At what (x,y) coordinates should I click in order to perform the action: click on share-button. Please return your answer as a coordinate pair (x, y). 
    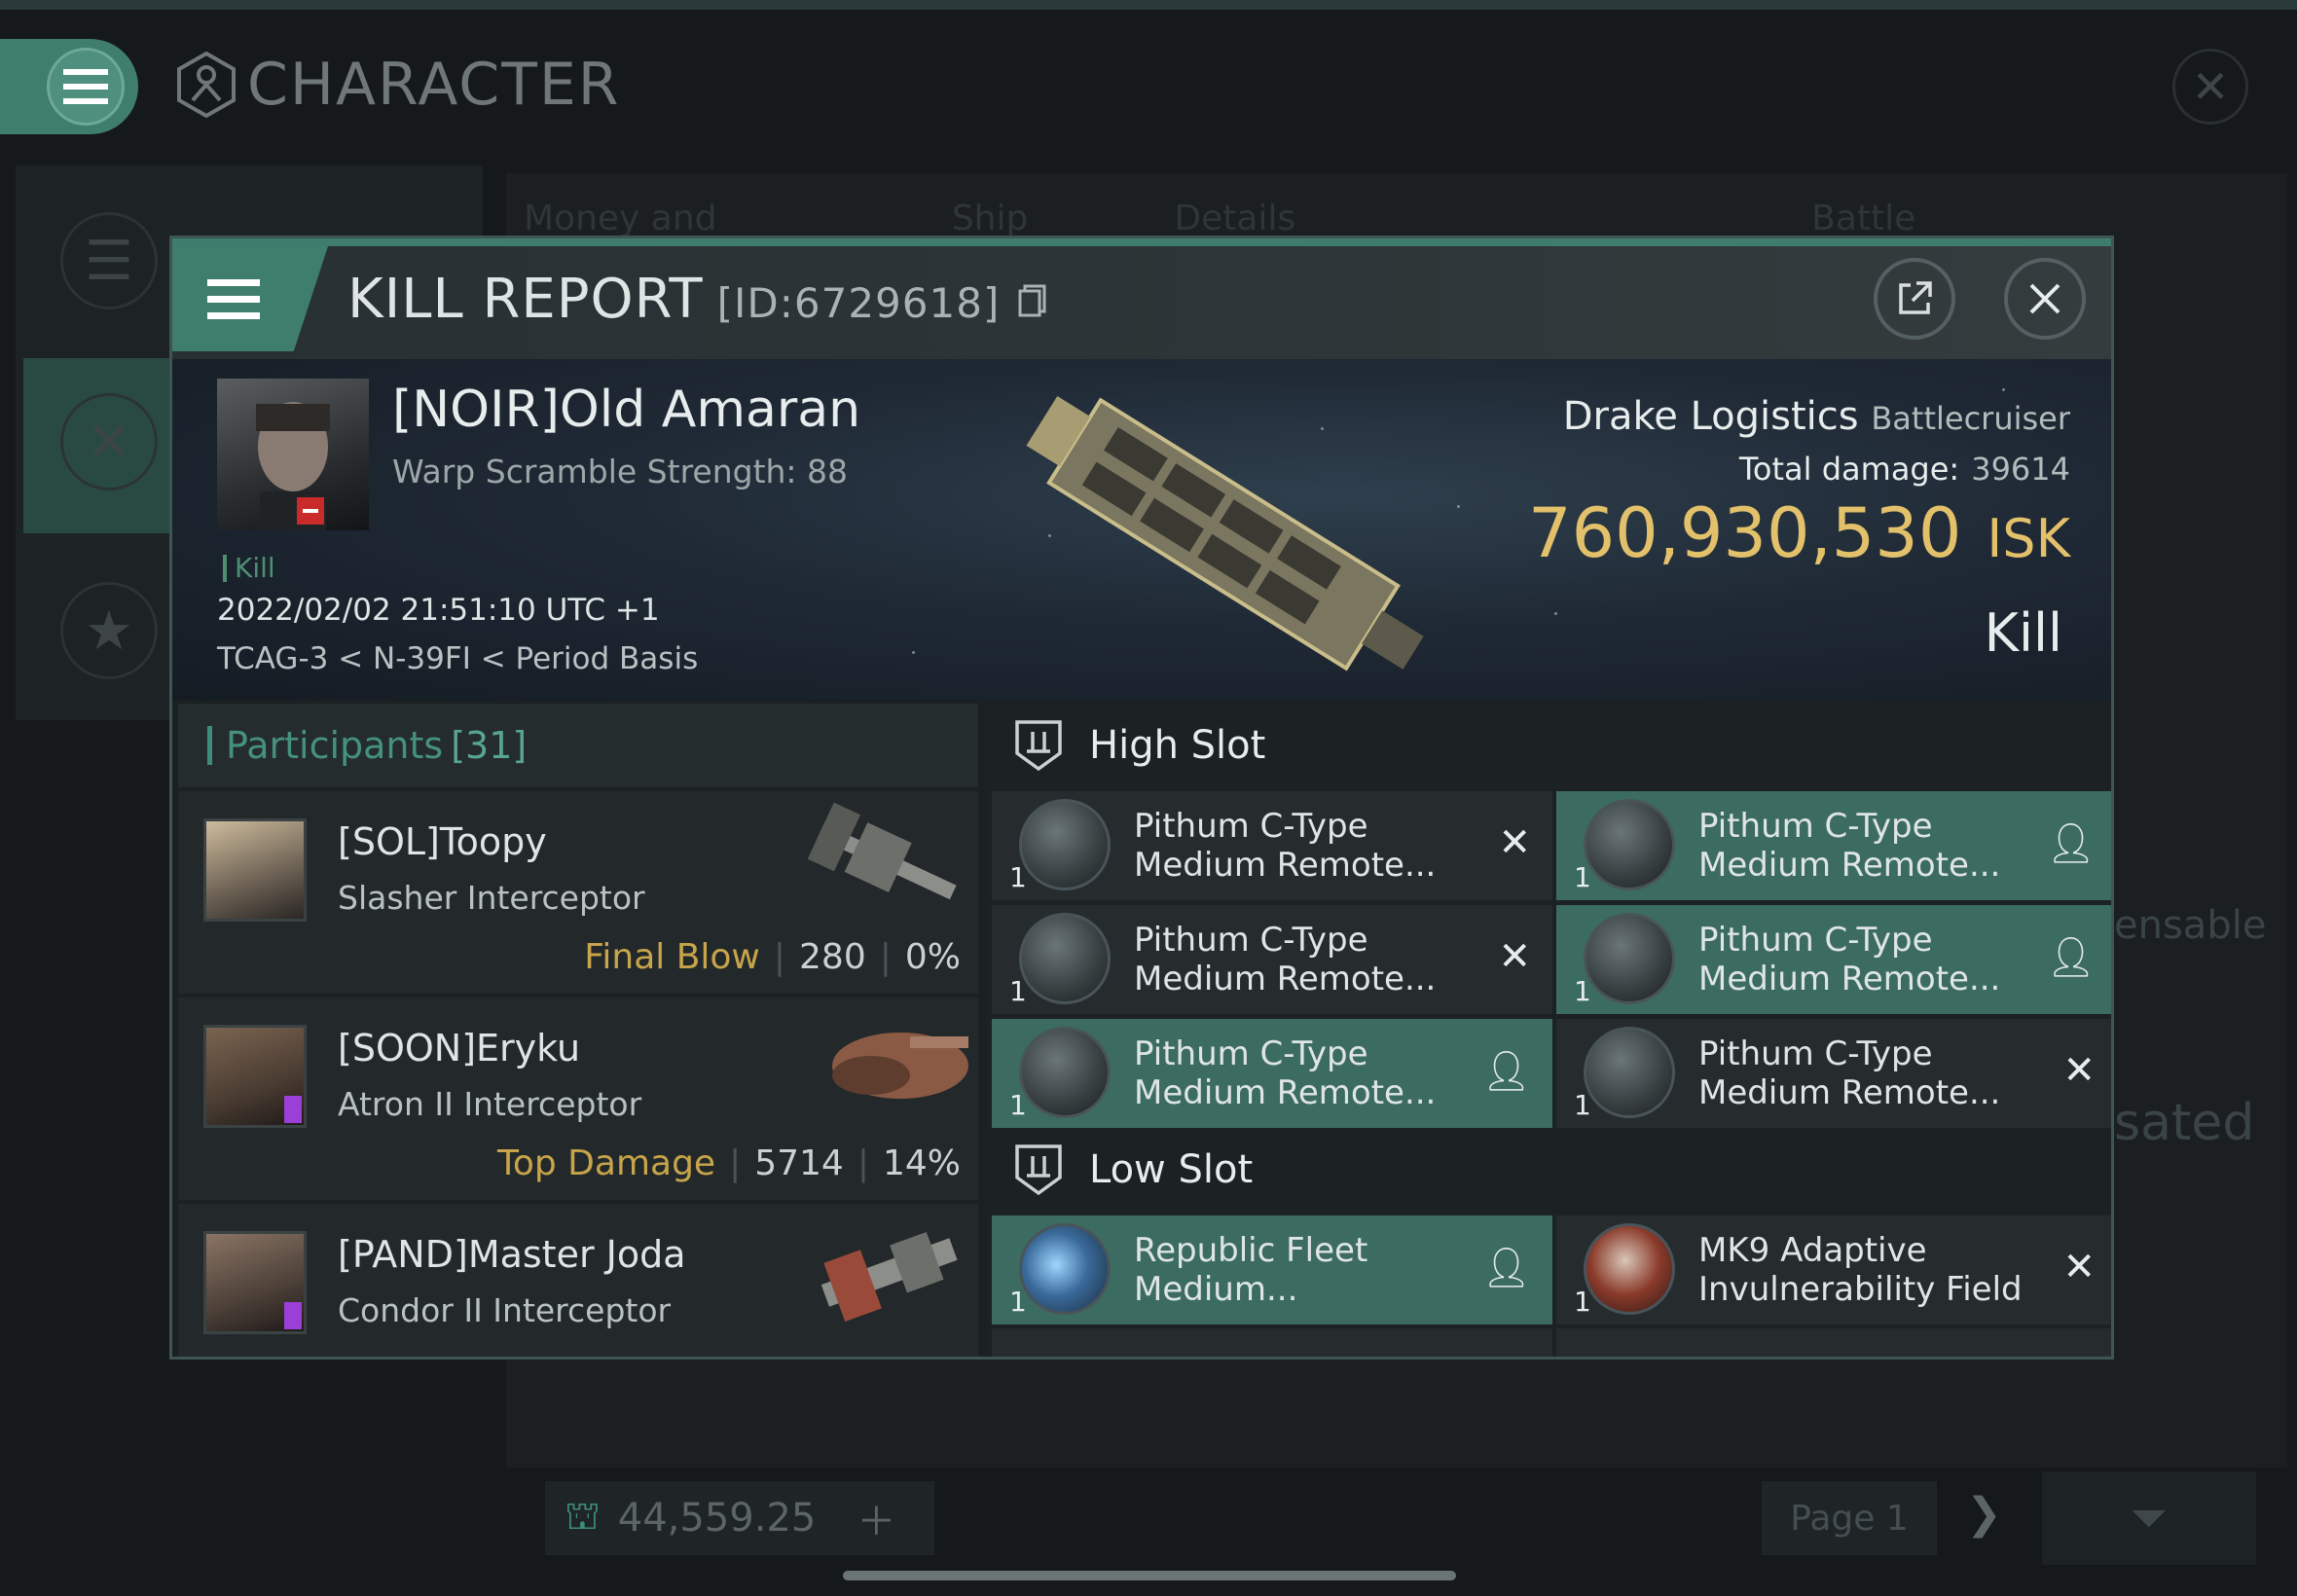
    Looking at the image, I should click on (1914, 299).